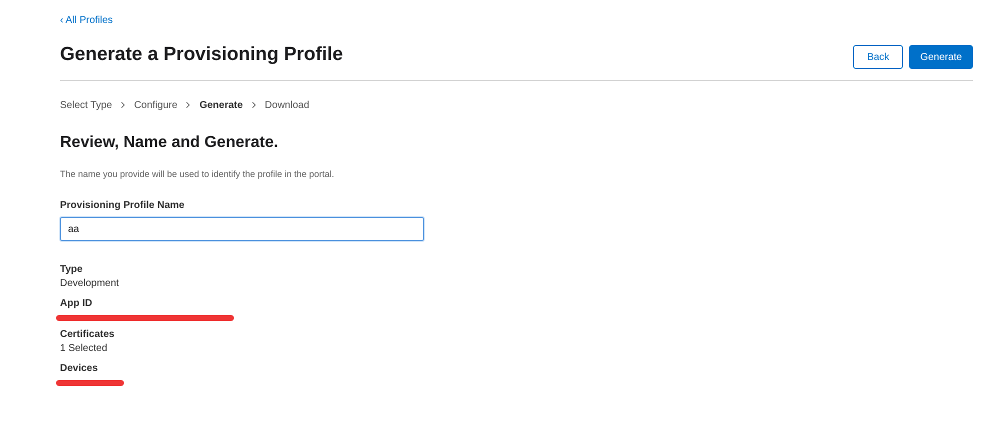  Describe the element at coordinates (90, 383) in the screenshot. I see `redaction-mark` at that location.